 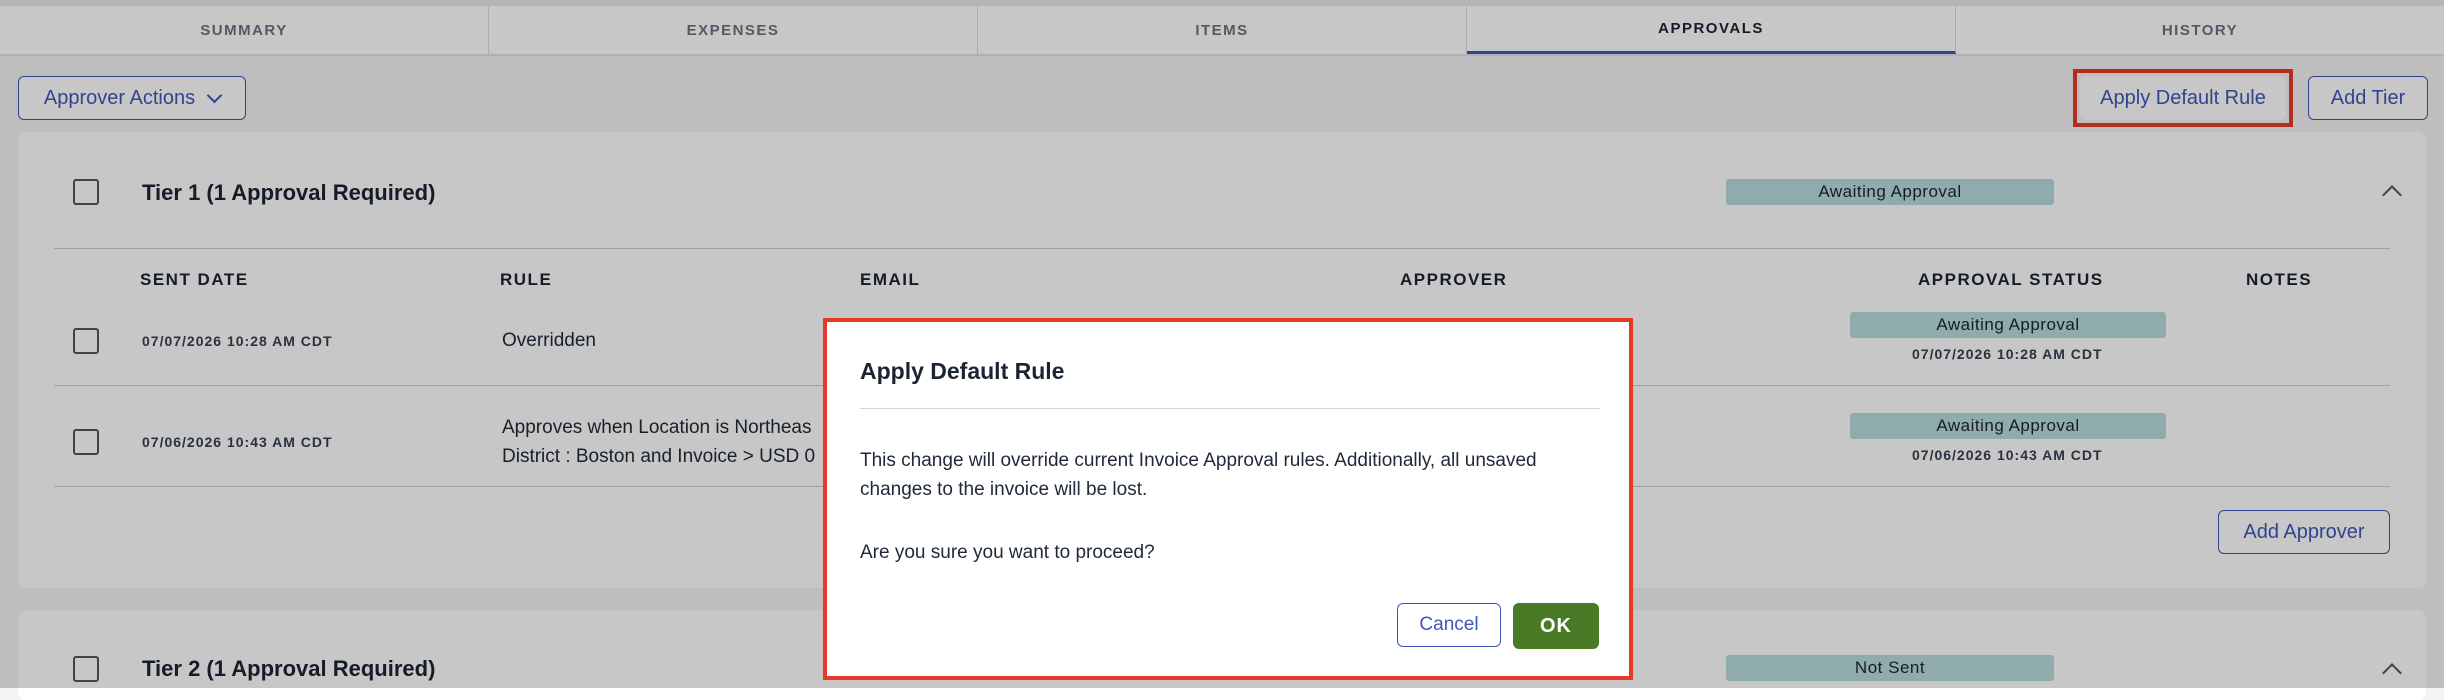 I want to click on dialog-divider, so click(x=1230, y=408).